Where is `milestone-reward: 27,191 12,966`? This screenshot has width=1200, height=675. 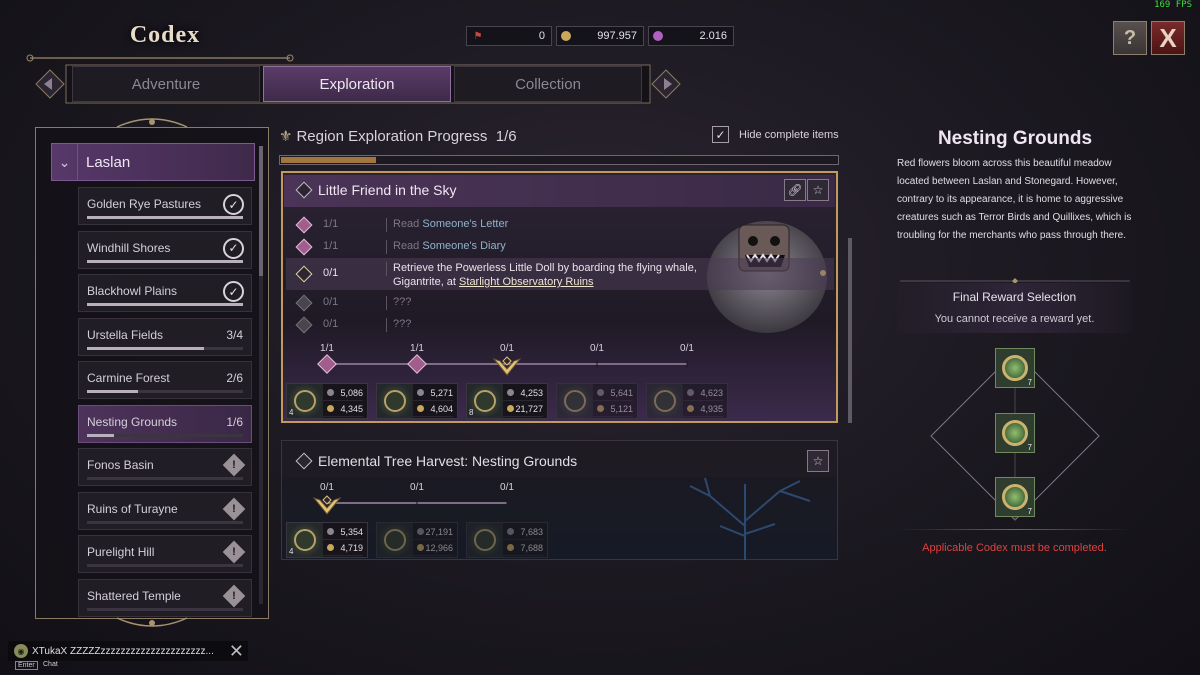
milestone-reward: 27,191 12,966 is located at coordinates (417, 540).